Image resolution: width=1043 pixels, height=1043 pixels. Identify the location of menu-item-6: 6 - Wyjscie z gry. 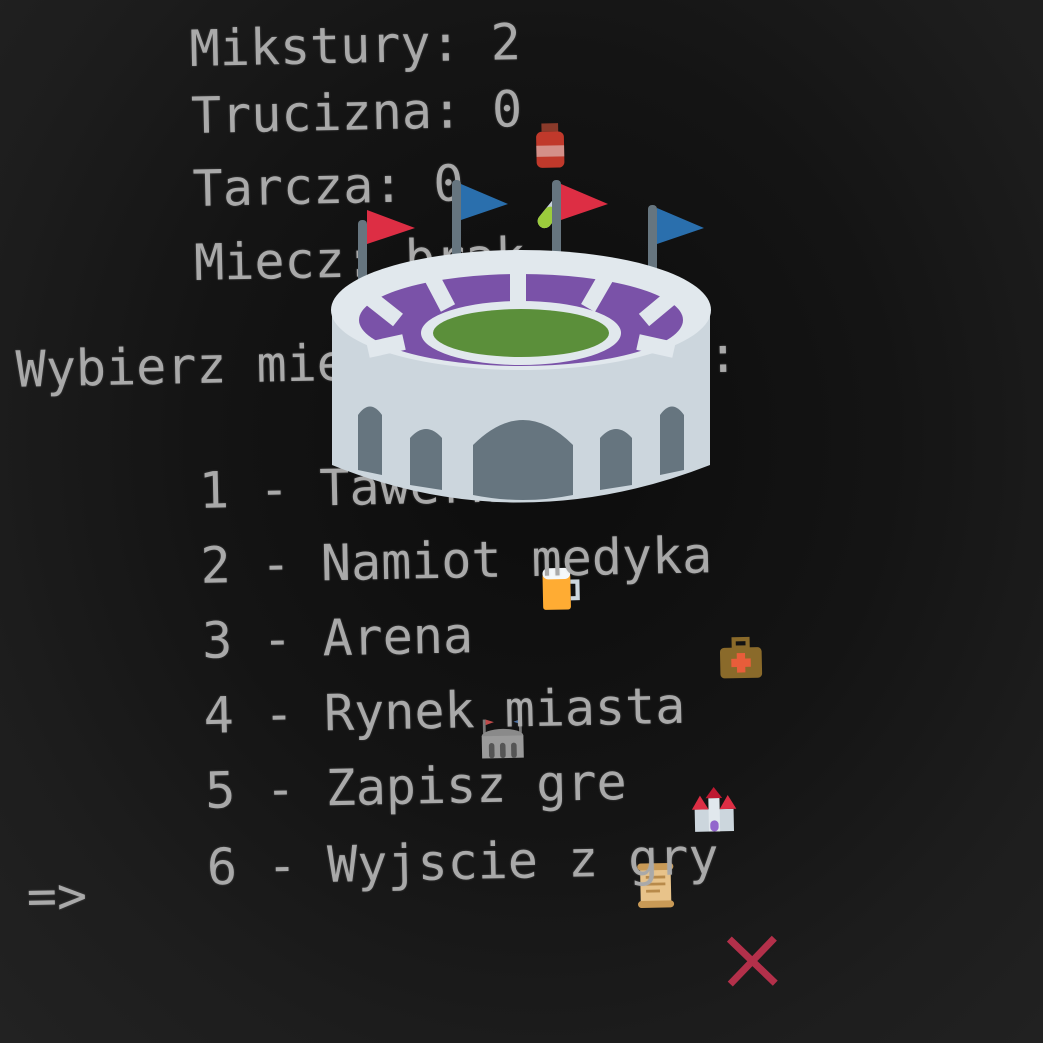
(404, 883).